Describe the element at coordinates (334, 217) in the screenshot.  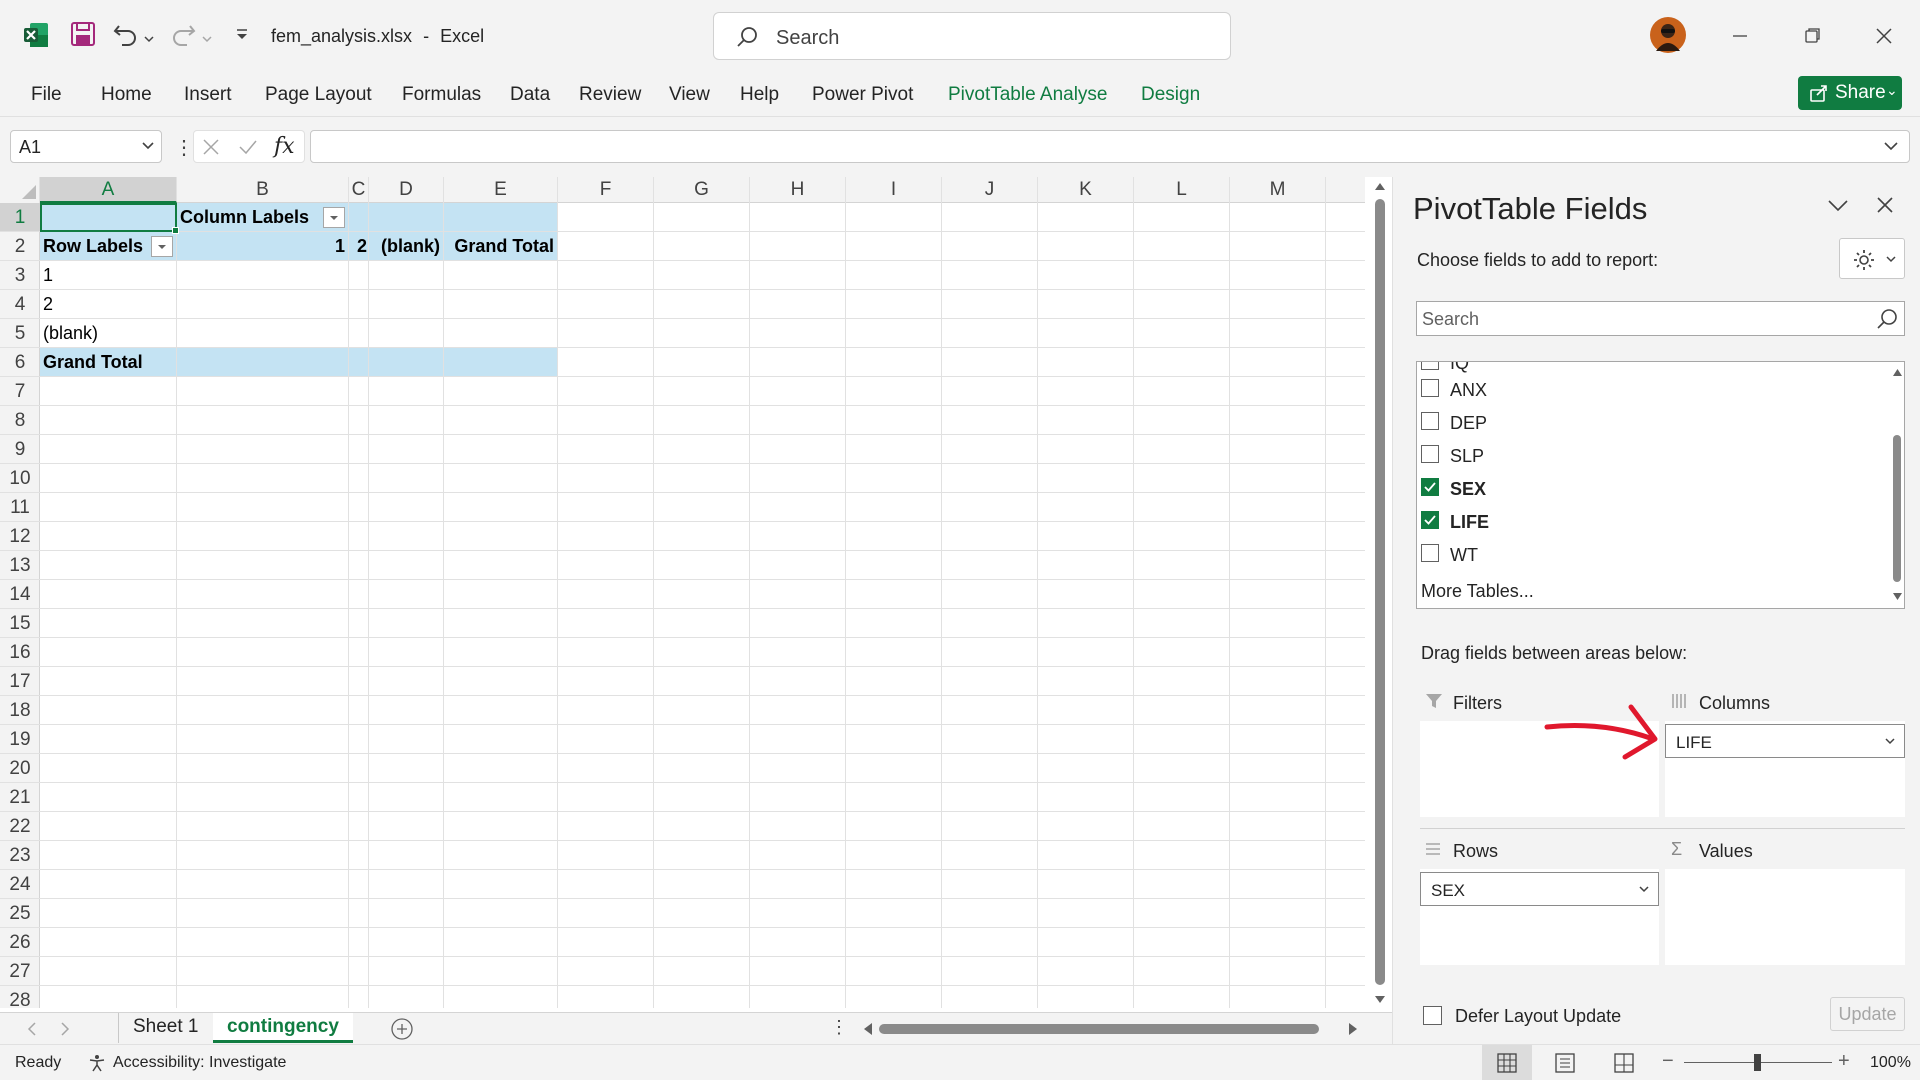
I see `column-labels-filter-button` at that location.